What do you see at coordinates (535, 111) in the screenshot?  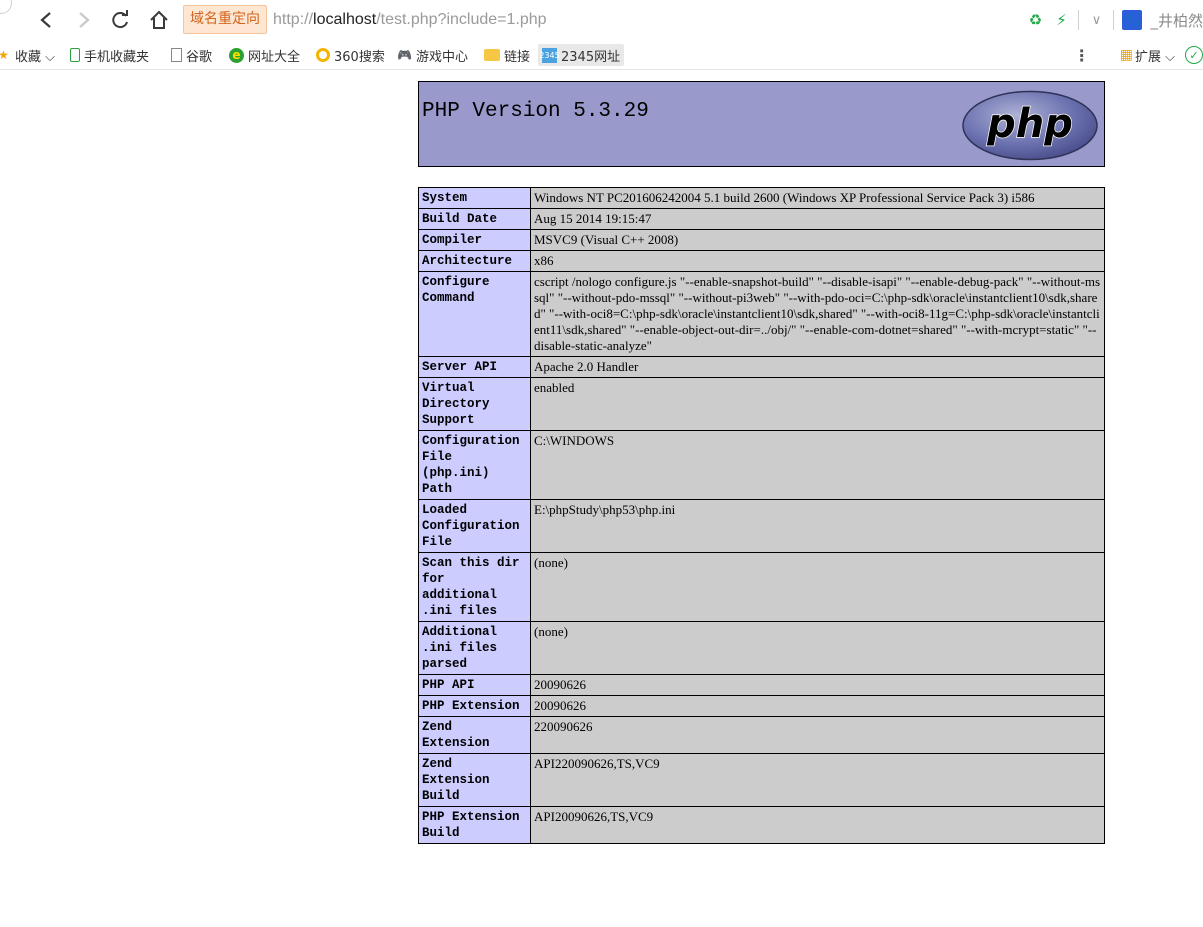 I see `page-title: PHP Version 5.3.29` at bounding box center [535, 111].